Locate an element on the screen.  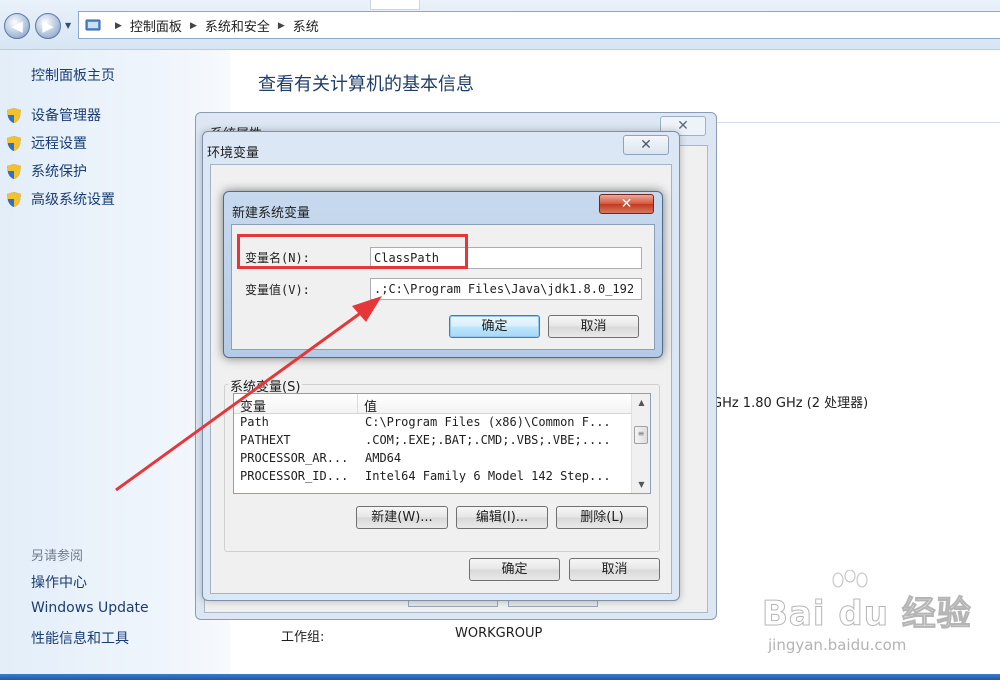
column-value: 值 is located at coordinates (495, 404).